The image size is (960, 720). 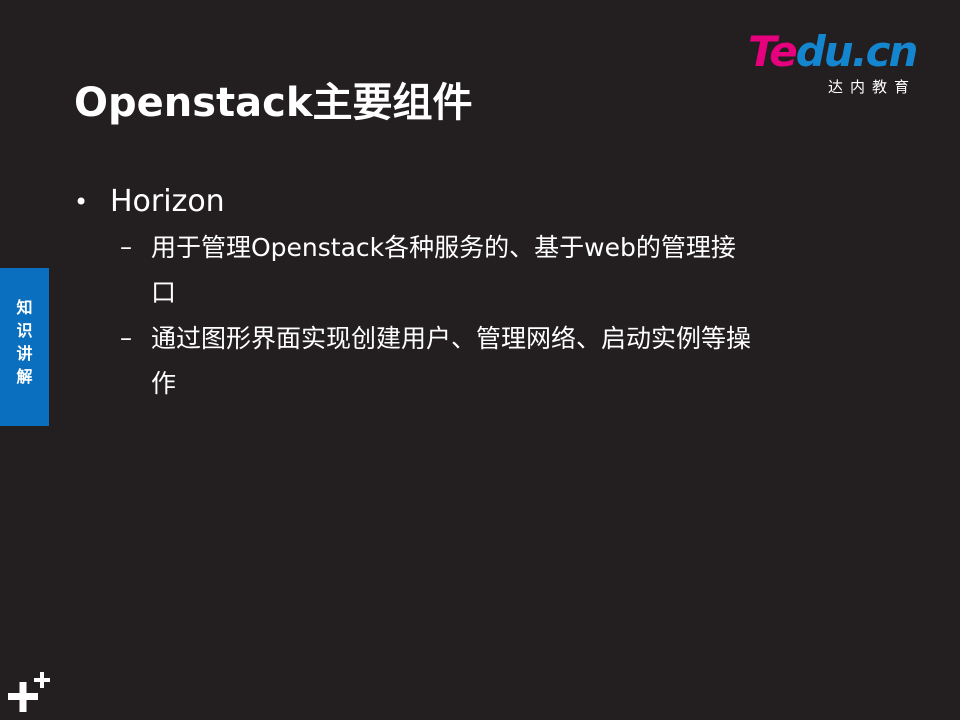 I want to click on sub-bullet-text: 通过图形界面实现创建用户、管理网络、启动实例等操作, so click(x=451, y=361).